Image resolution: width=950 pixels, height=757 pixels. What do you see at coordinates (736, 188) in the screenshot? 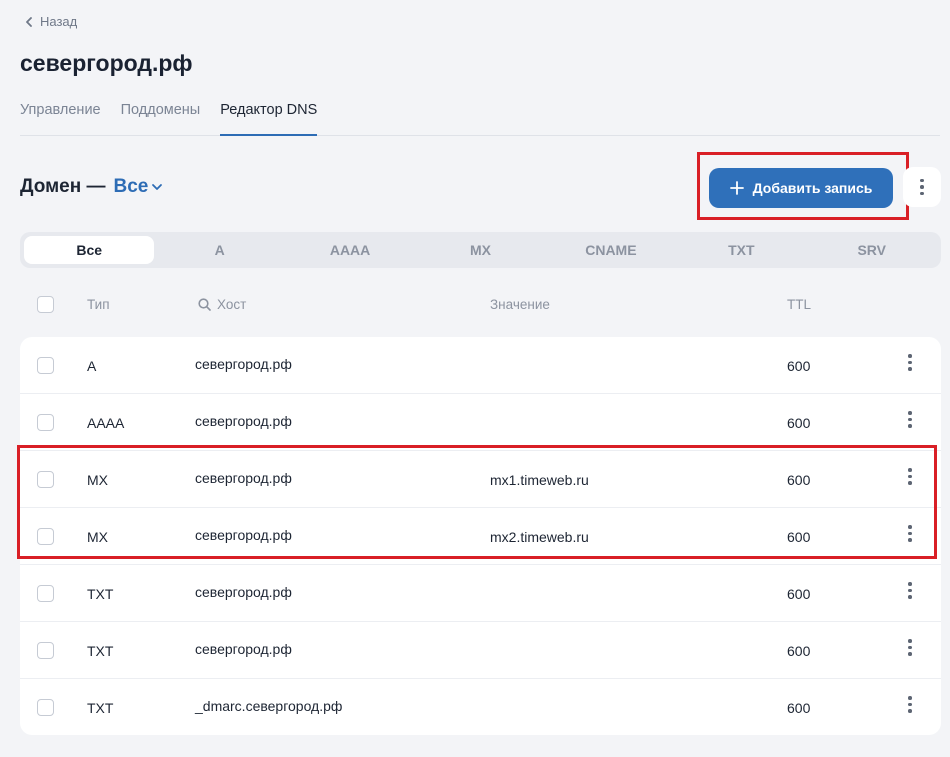
I see `plus-icon` at bounding box center [736, 188].